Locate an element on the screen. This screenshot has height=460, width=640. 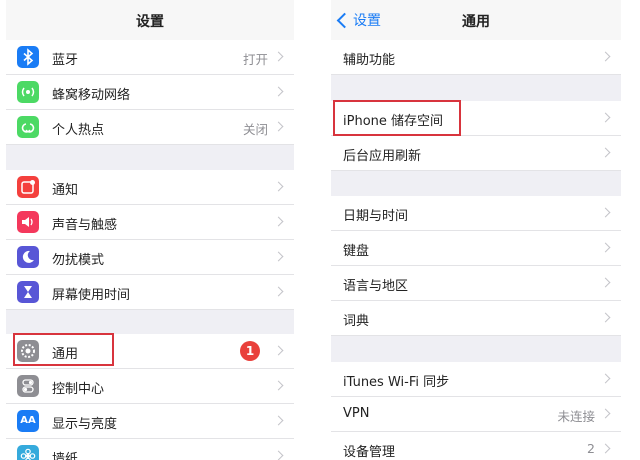
settings-navbar: 设置 is located at coordinates (150, 20).